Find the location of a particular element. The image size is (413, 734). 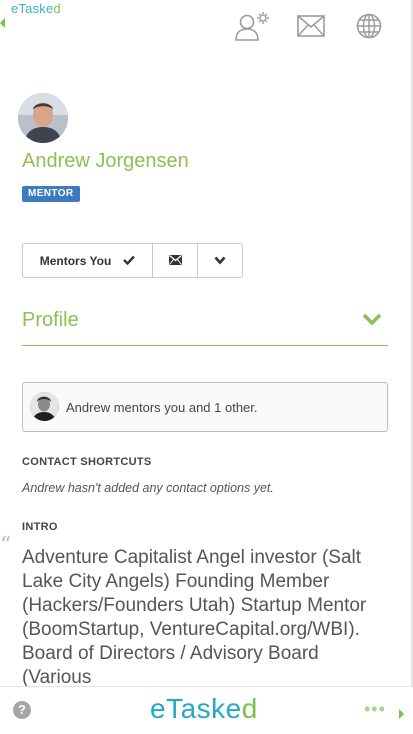

mentors-you-label: Mentors You is located at coordinates (75, 260).